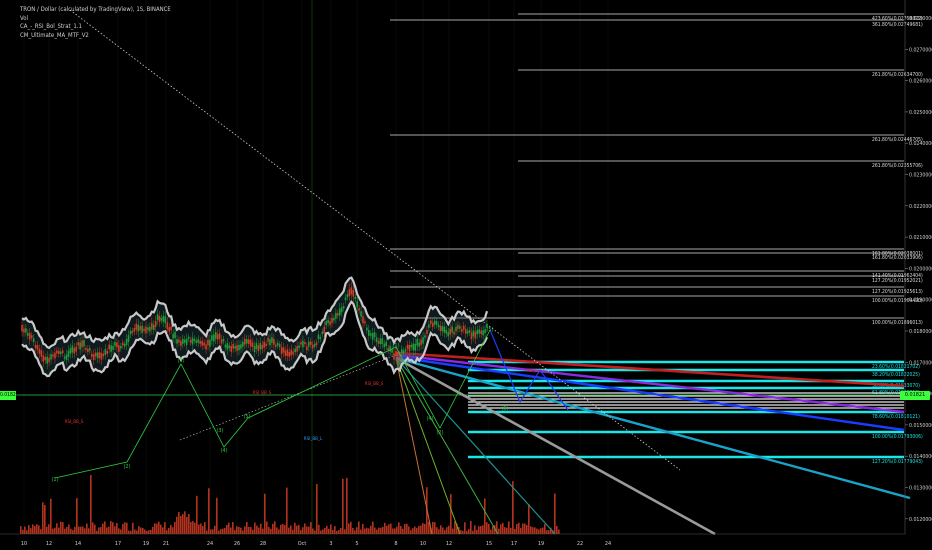 The image size is (932, 550). Describe the element at coordinates (489, 544) in the screenshot. I see `time-axis-label: 15` at that location.